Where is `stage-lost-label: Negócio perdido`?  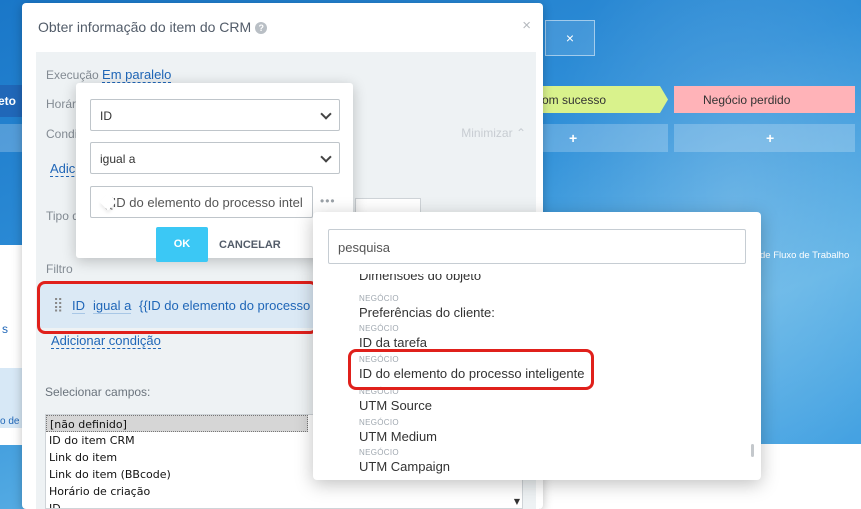 stage-lost-label: Negócio perdido is located at coordinates (747, 100).